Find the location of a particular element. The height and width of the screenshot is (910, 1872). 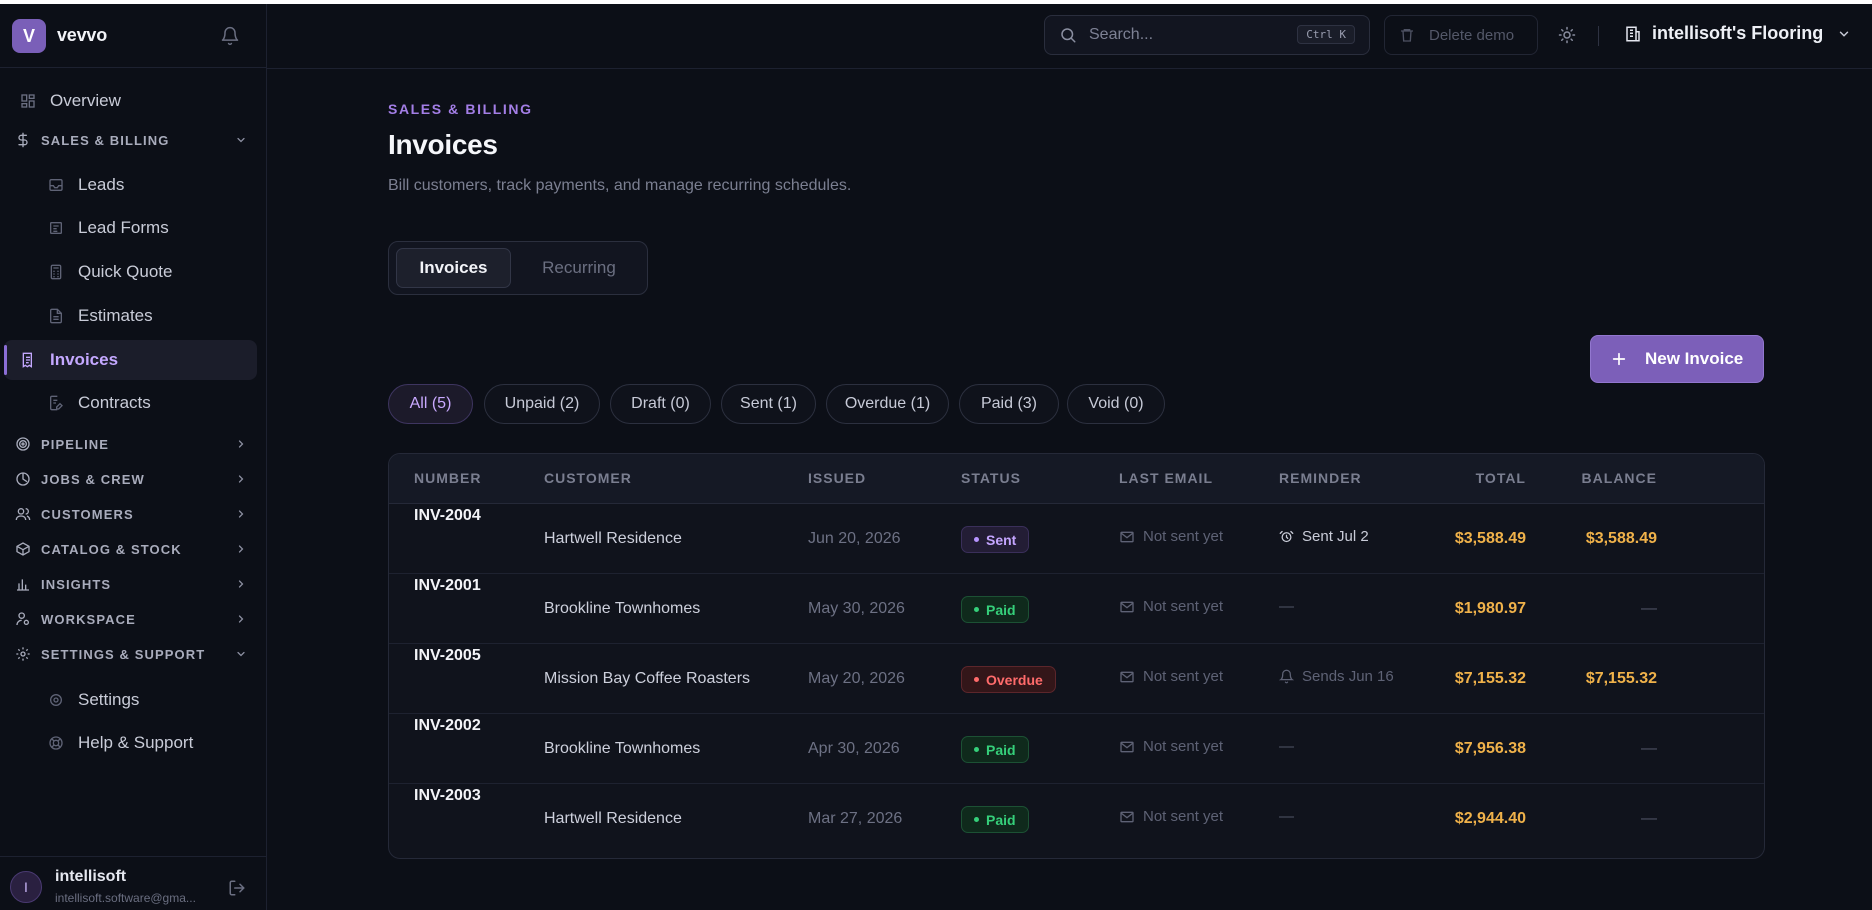

section-insights: INSIGHTS is located at coordinates (132, 584).